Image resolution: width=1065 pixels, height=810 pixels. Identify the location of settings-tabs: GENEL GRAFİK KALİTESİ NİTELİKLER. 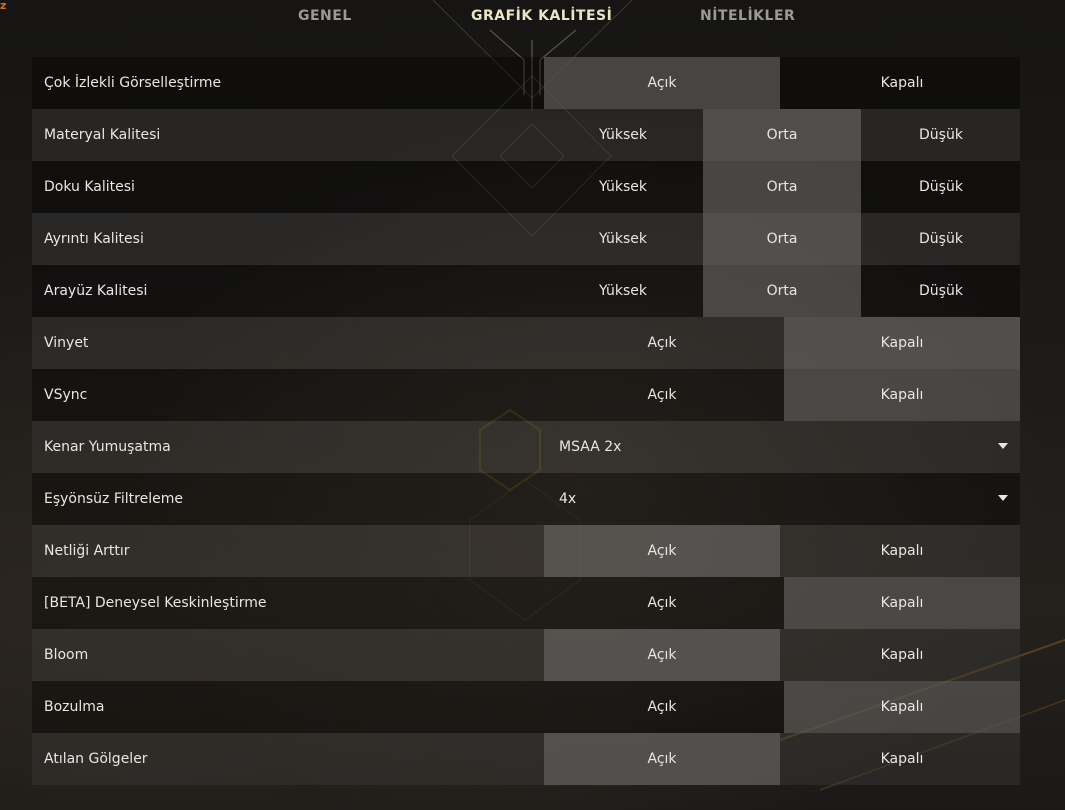
(532, 18).